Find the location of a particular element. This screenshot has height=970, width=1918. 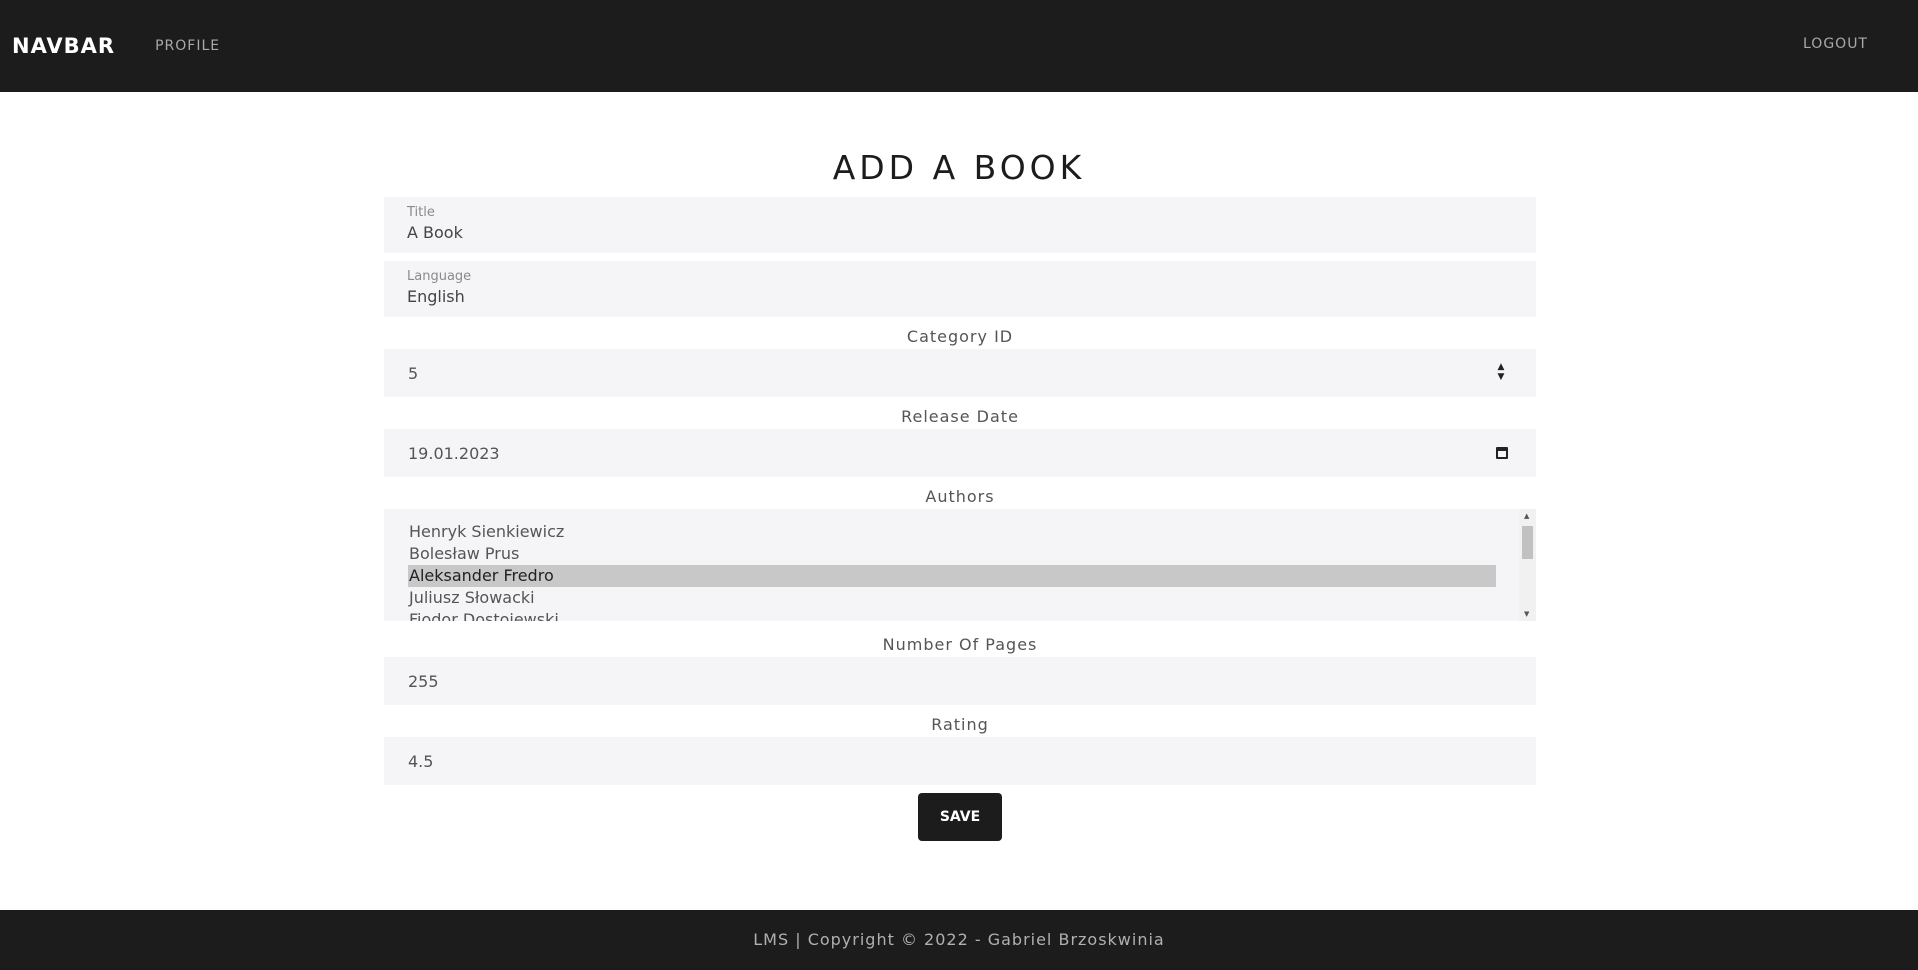

navbar: NAVBAR PROFILE LOGOUT is located at coordinates (959, 46).